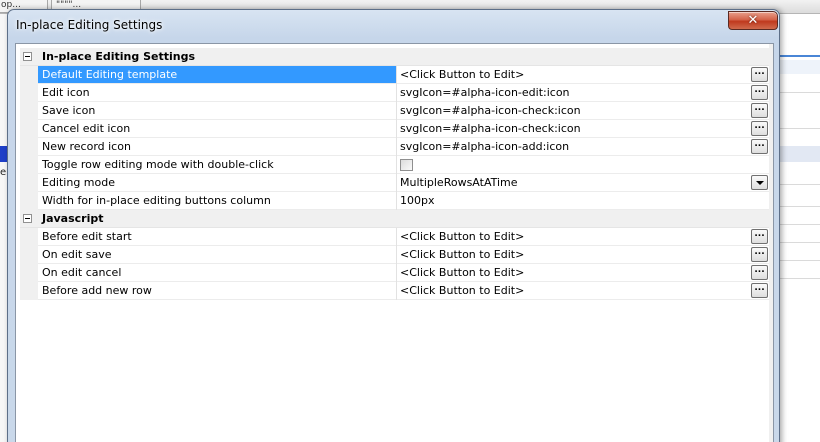 Image resolution: width=820 pixels, height=442 pixels. I want to click on property-value: svgIcon=#alpha-icon-edit:icon, so click(570, 92).